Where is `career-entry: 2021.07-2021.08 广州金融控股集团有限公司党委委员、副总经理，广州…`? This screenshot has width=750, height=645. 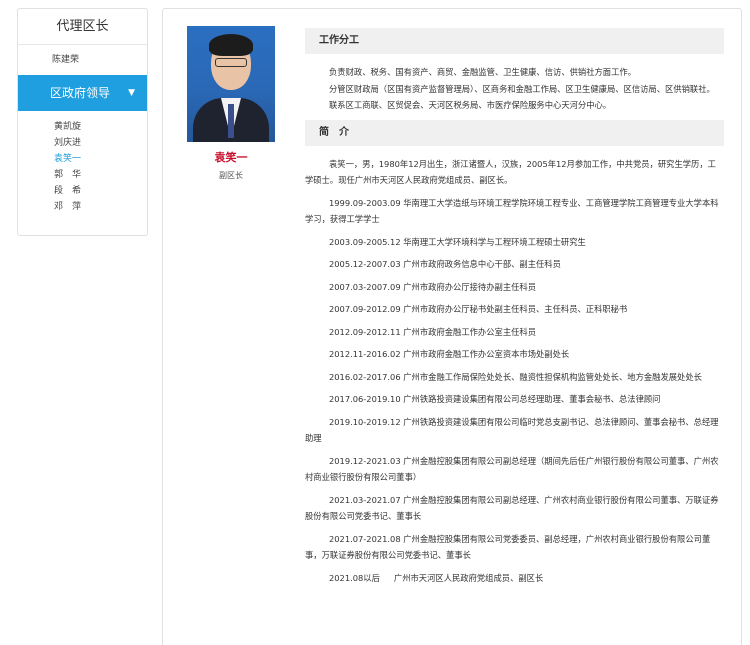 career-entry: 2021.07-2021.08 广州金融控股集团有限公司党委委员、副总经理，广州… is located at coordinates (508, 547).